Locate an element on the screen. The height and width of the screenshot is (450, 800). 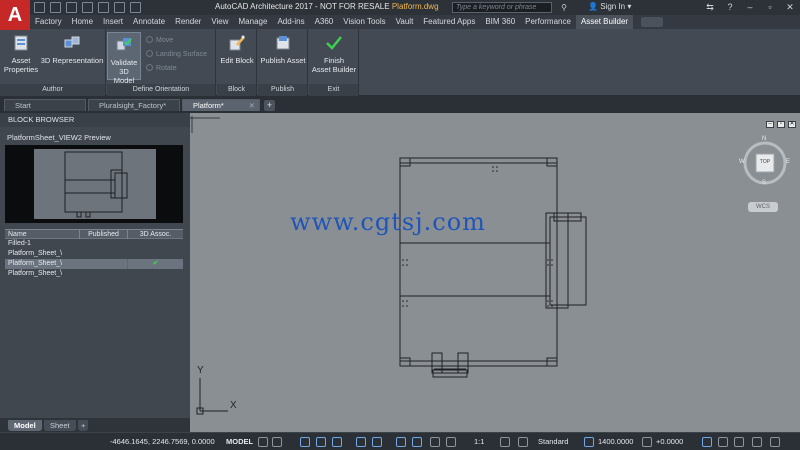
plot-icon is located at coordinates (103, 7).